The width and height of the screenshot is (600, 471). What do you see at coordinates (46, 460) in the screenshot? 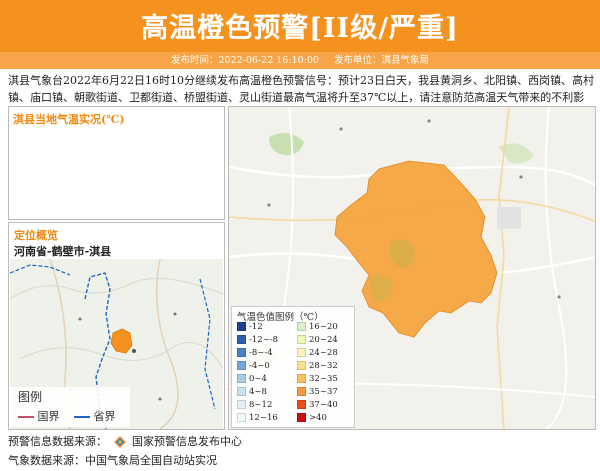
I see `weather-data-source-label: 气象数据来源：` at bounding box center [46, 460].